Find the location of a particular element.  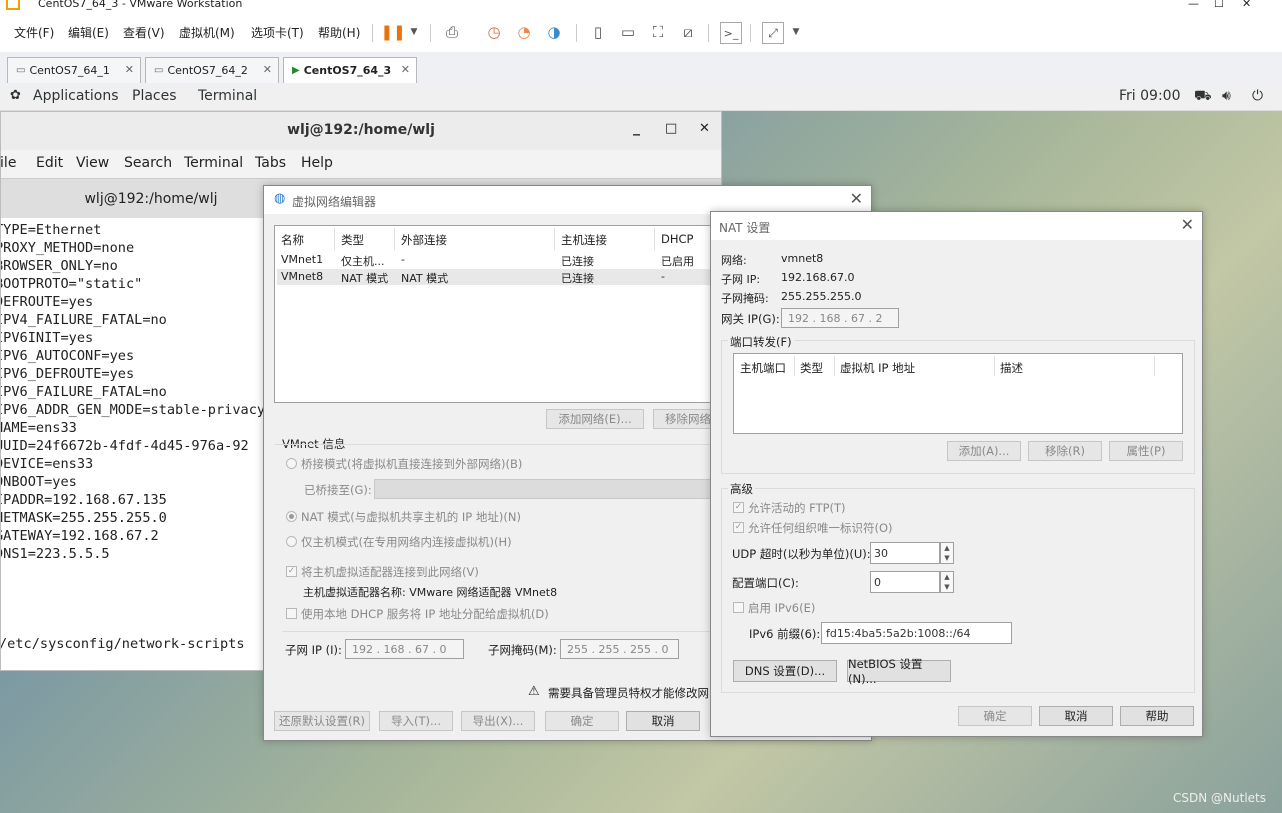

config-port-spinner: ▲ ▼ is located at coordinates (947, 582).